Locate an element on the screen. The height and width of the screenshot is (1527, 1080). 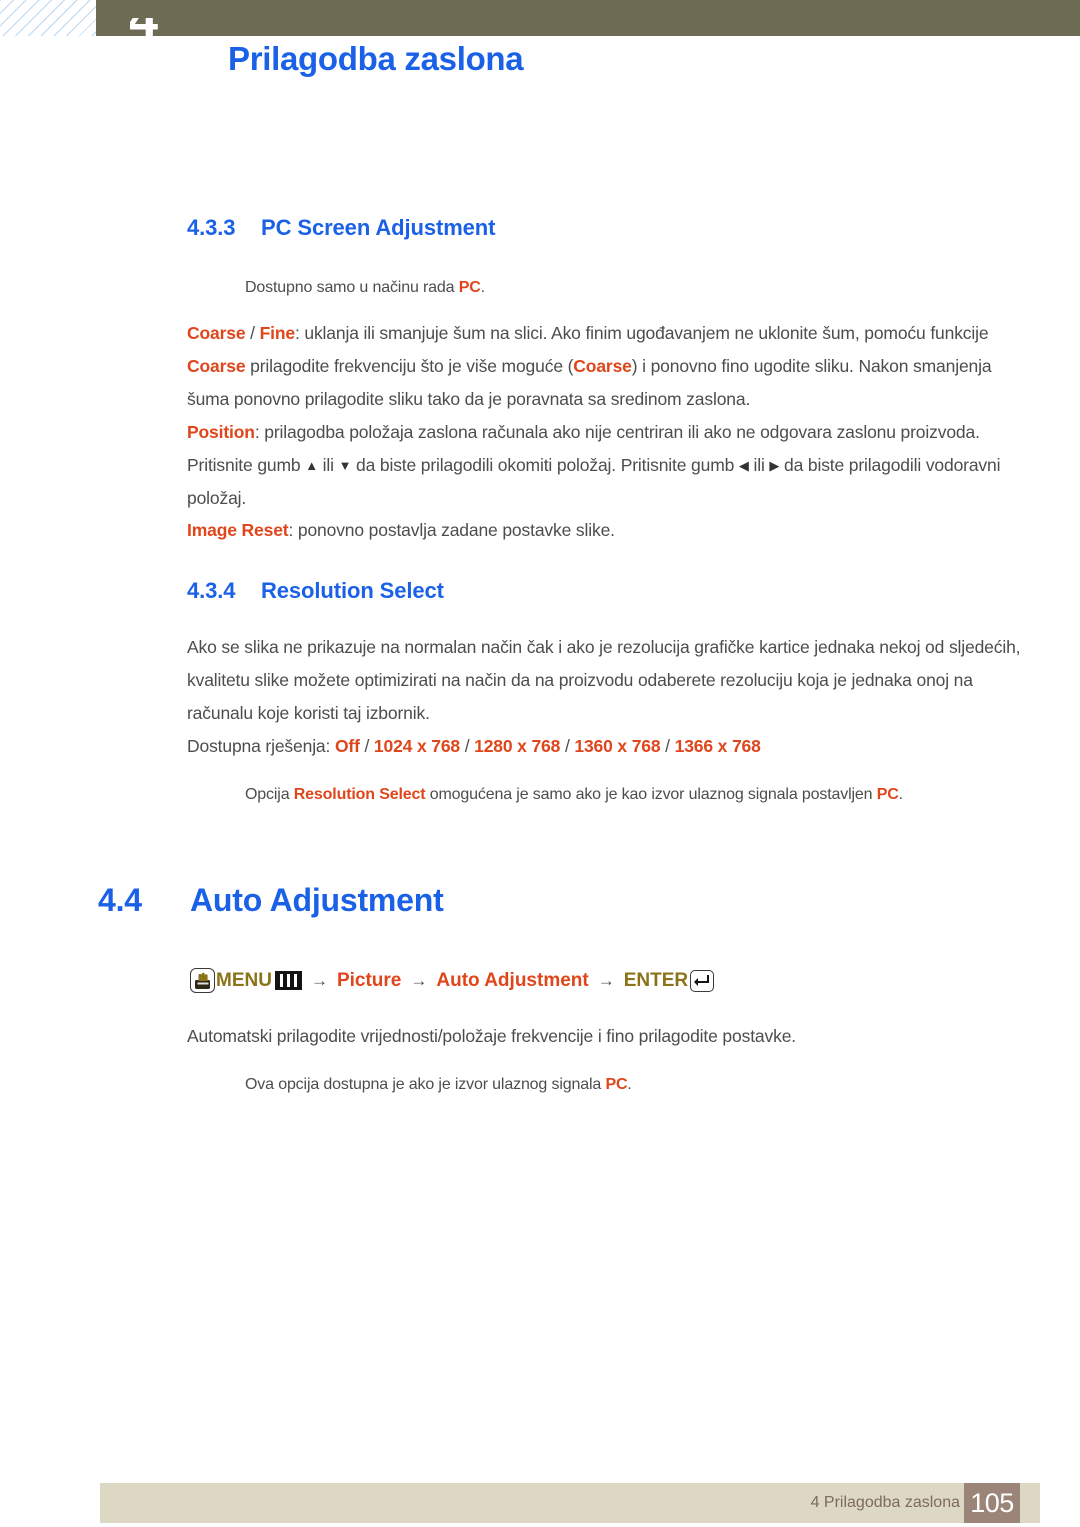
page-number-badge: 105 is located at coordinates (992, 1503).